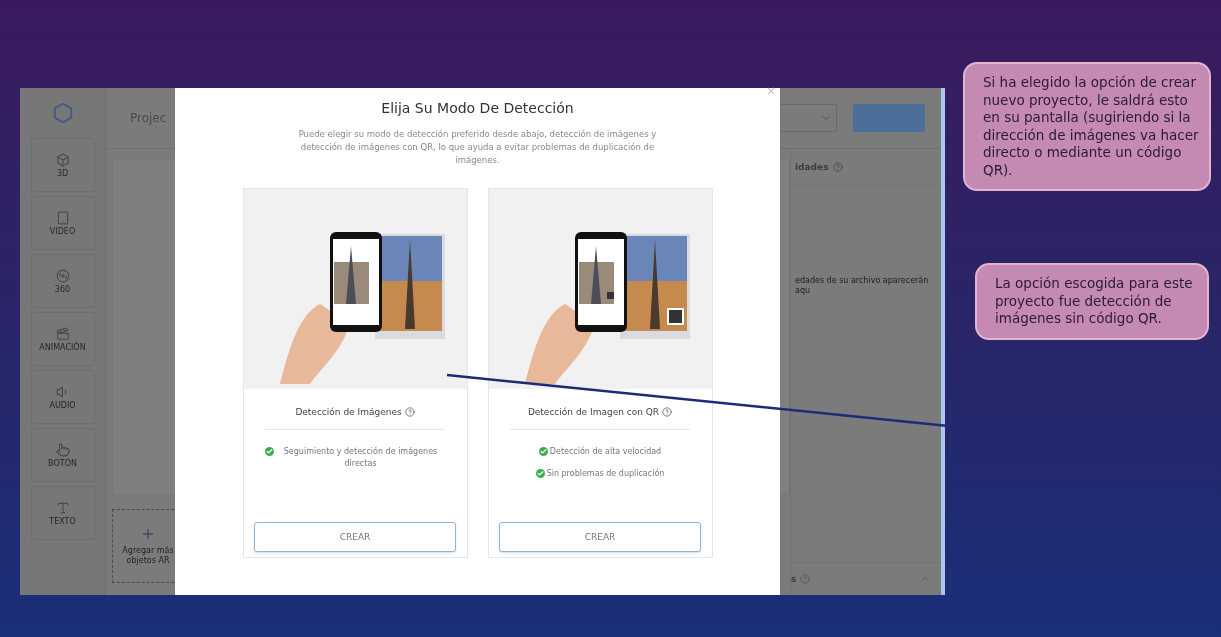 This screenshot has height=637, width=1221. I want to click on callout-note: Si ha elegido la opción de crear nuevo proyecto, le saldrá esto en su pantalla (sugiriendo si la dirección de imágenes va hacer directo o mediante un código QR)., so click(1087, 127).